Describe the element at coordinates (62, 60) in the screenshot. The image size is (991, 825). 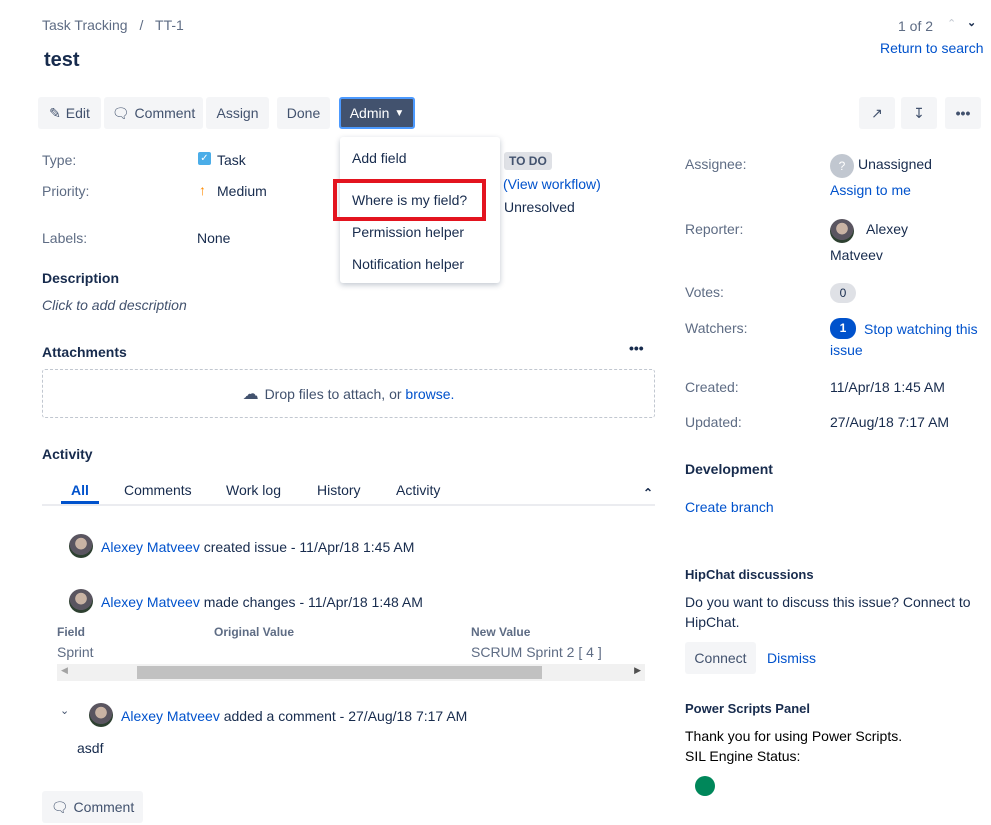
I see `page-title: test` at that location.